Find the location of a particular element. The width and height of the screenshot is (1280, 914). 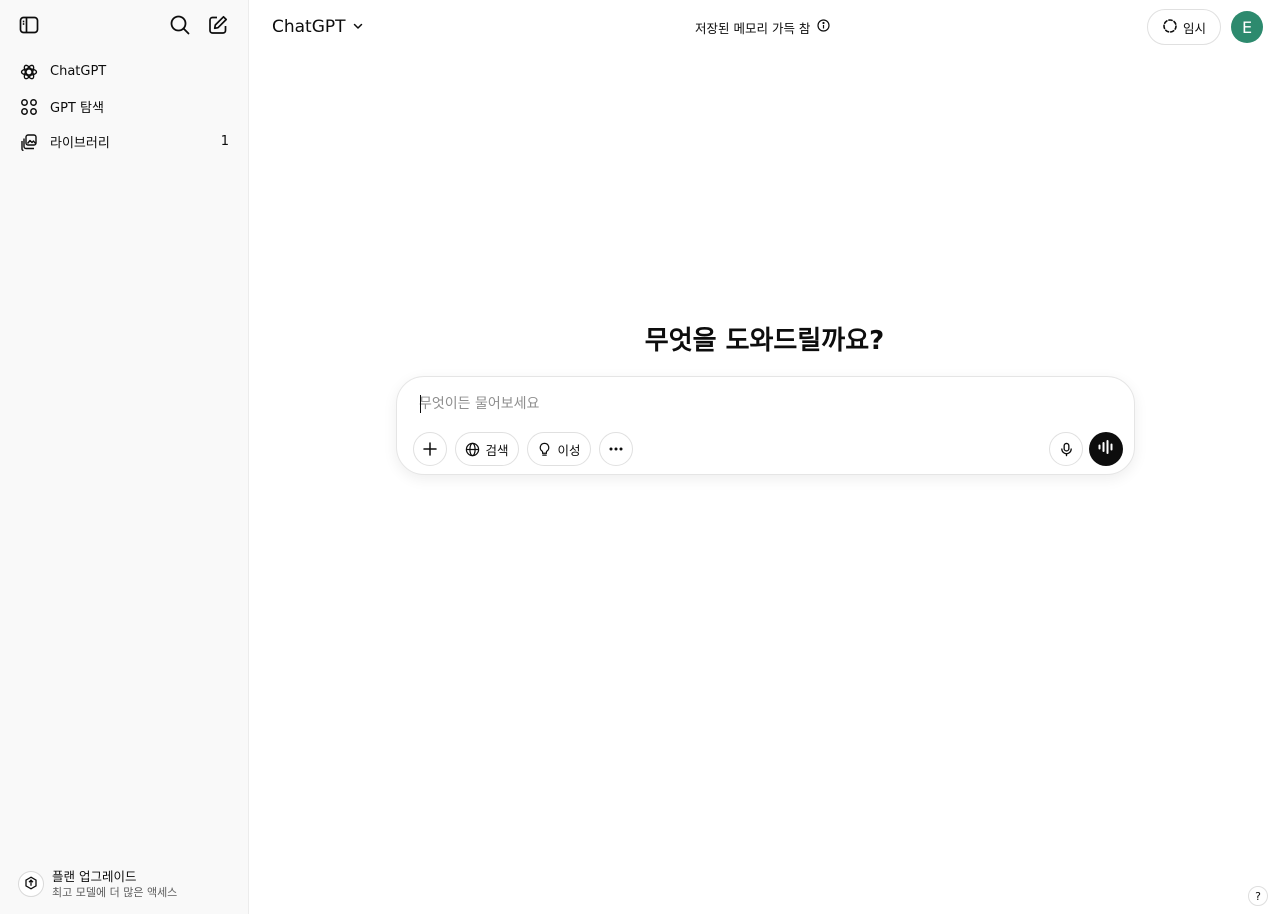

openai-logo-icon is located at coordinates (29, 72).